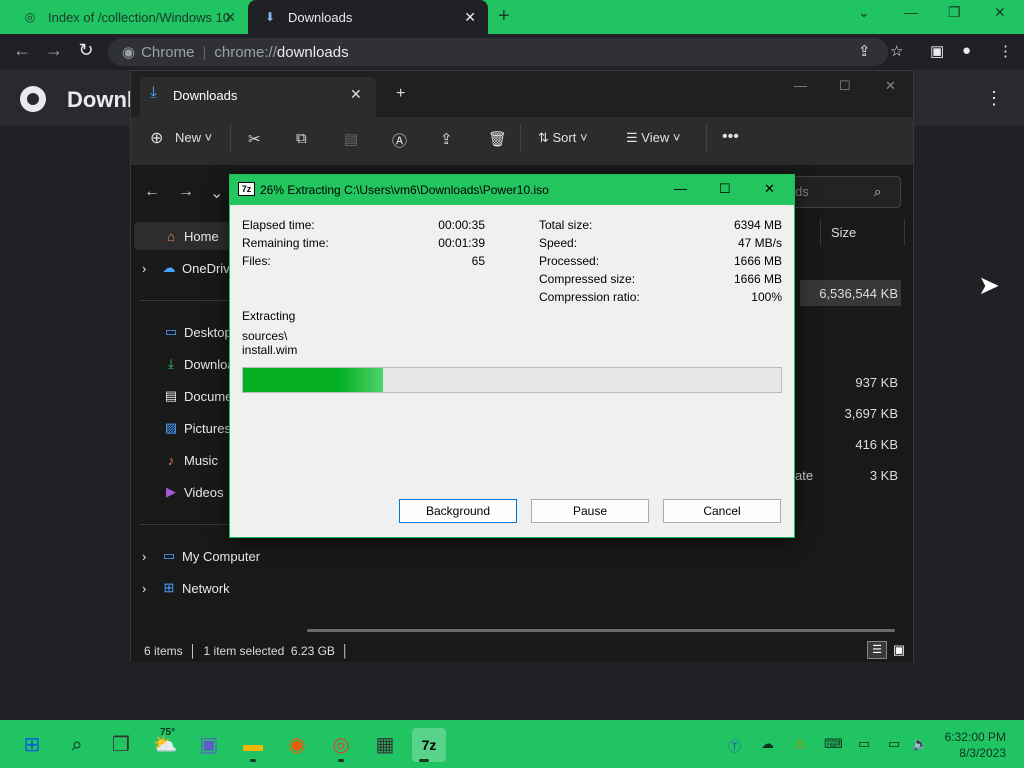 Image resolution: width=1024 pixels, height=768 pixels. Describe the element at coordinates (196, 428) in the screenshot. I see `nav-item-pictures: ▨ Pictures` at that location.